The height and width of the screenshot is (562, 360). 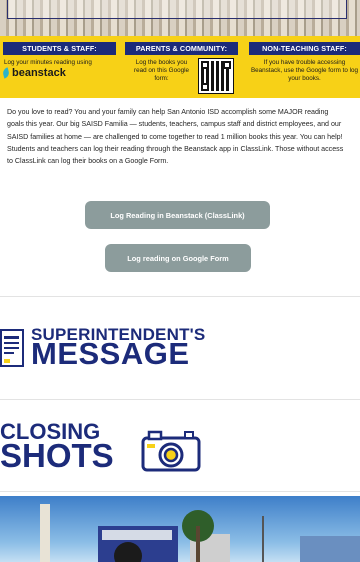 I want to click on header-photo, so click(x=180, y=18).